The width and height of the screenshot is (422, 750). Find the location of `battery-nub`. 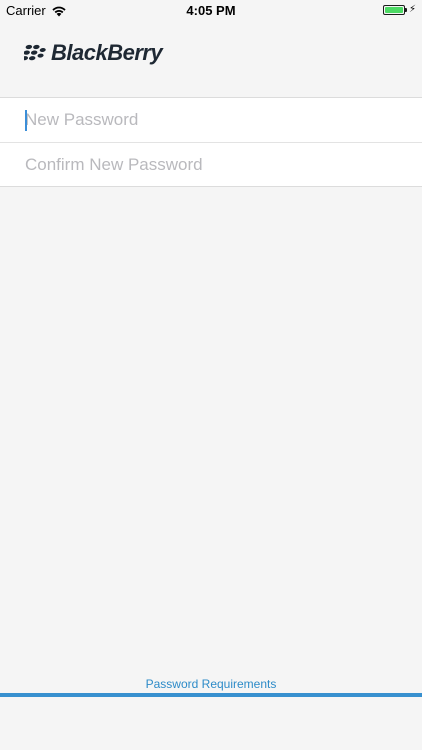

battery-nub is located at coordinates (405, 10).